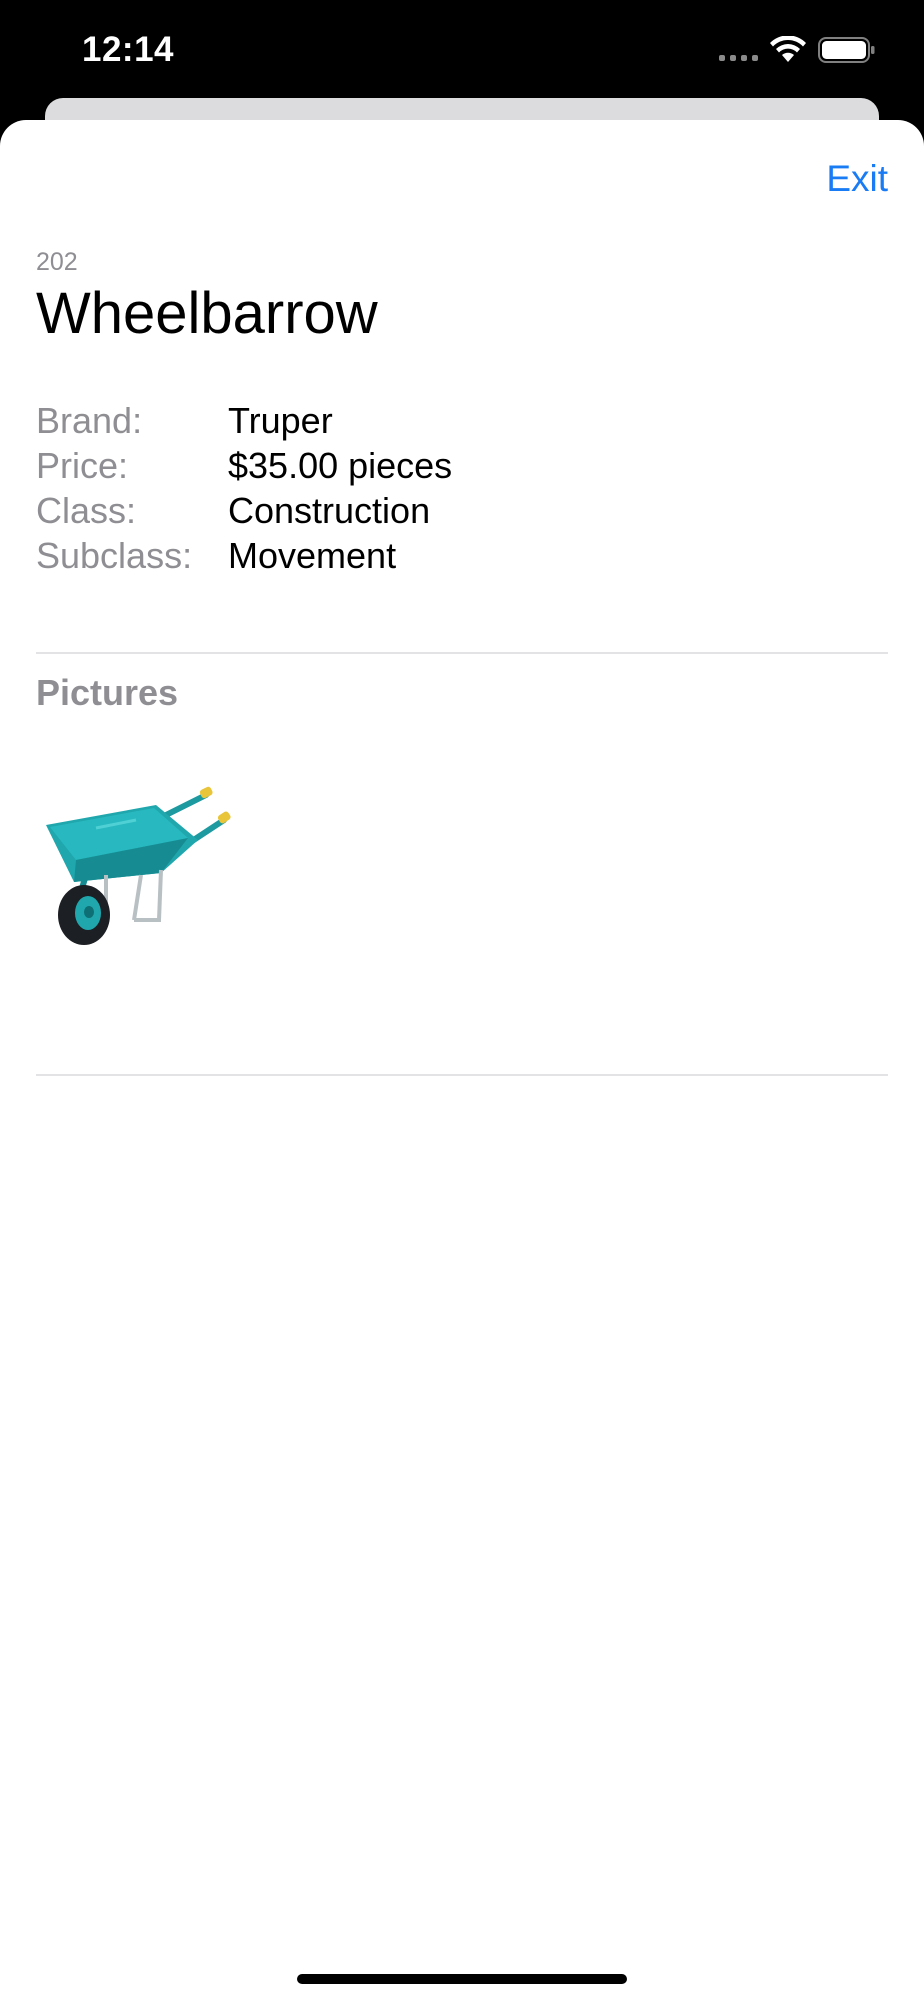 This screenshot has height=2000, width=924. I want to click on price-label: Price:, so click(82, 465).